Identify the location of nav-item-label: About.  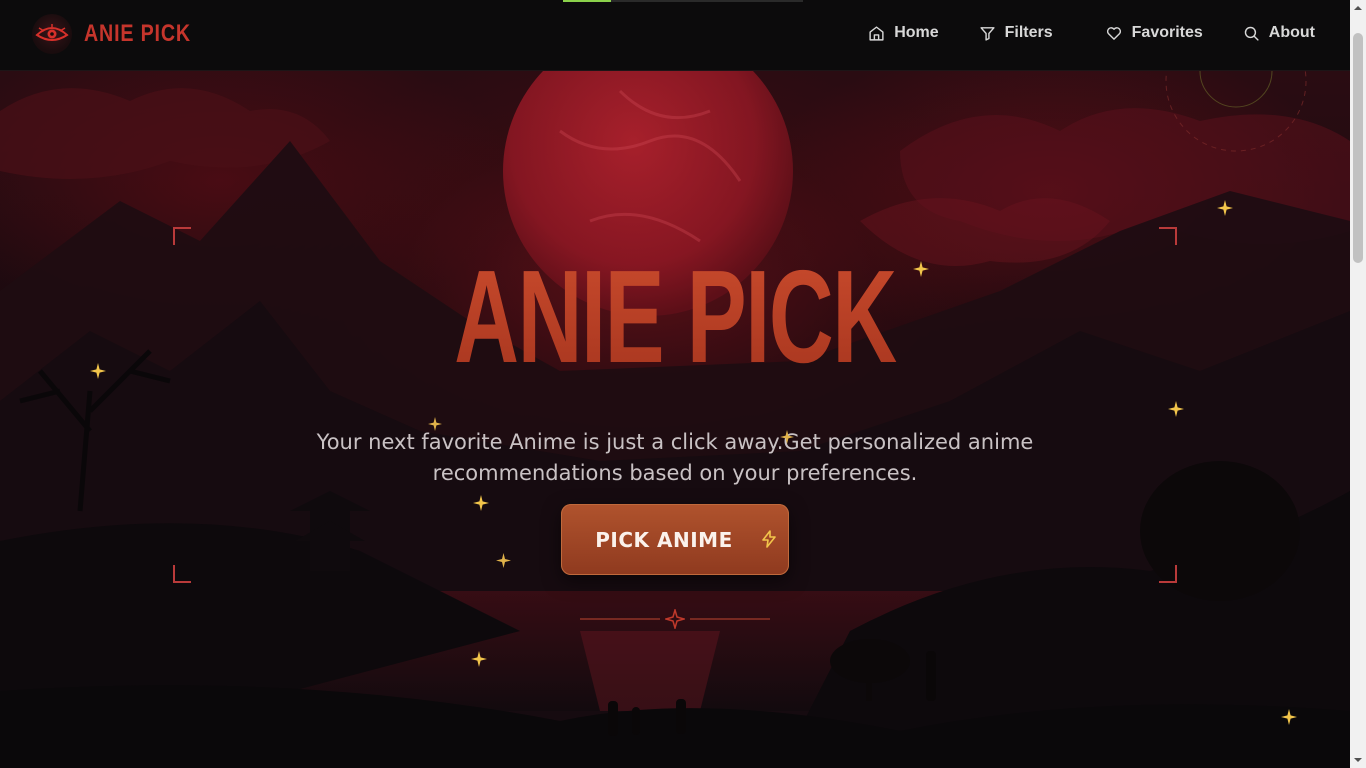
(1291, 32).